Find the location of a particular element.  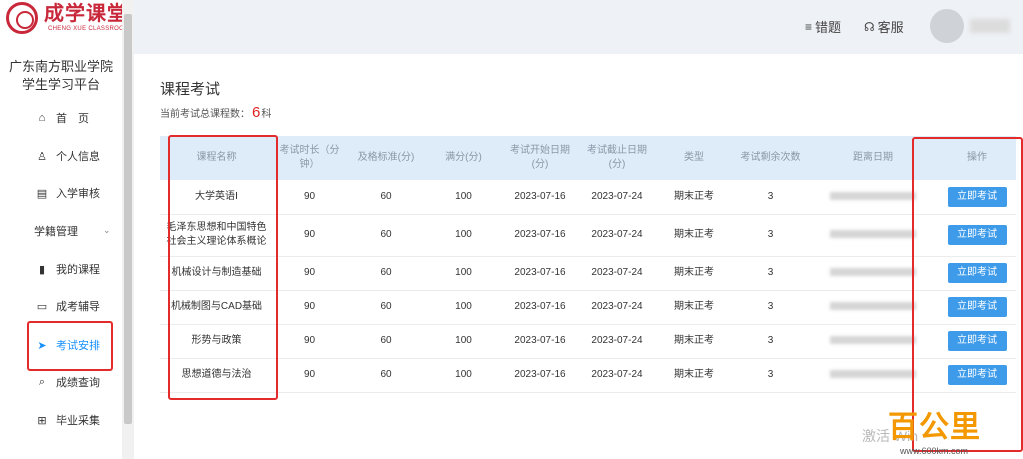

sidebar-item-label: 个人信息 is located at coordinates (78, 157).